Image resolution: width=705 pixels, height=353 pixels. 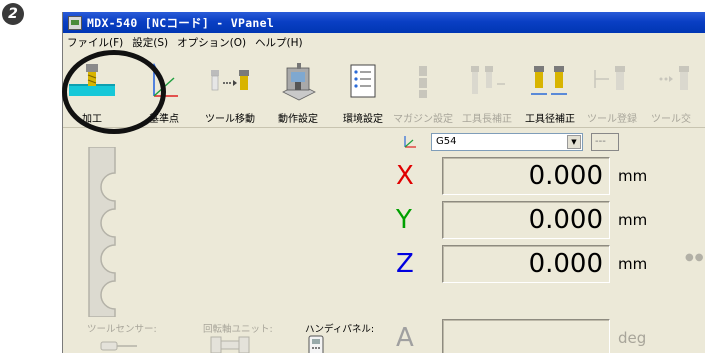 I want to click on rotary-unit-label: 回転軸ユニット:, so click(x=238, y=329).